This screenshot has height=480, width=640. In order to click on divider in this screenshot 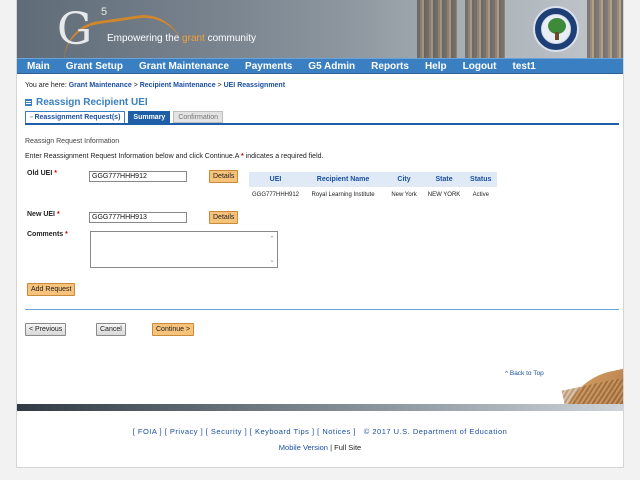, I will do `click(322, 309)`.